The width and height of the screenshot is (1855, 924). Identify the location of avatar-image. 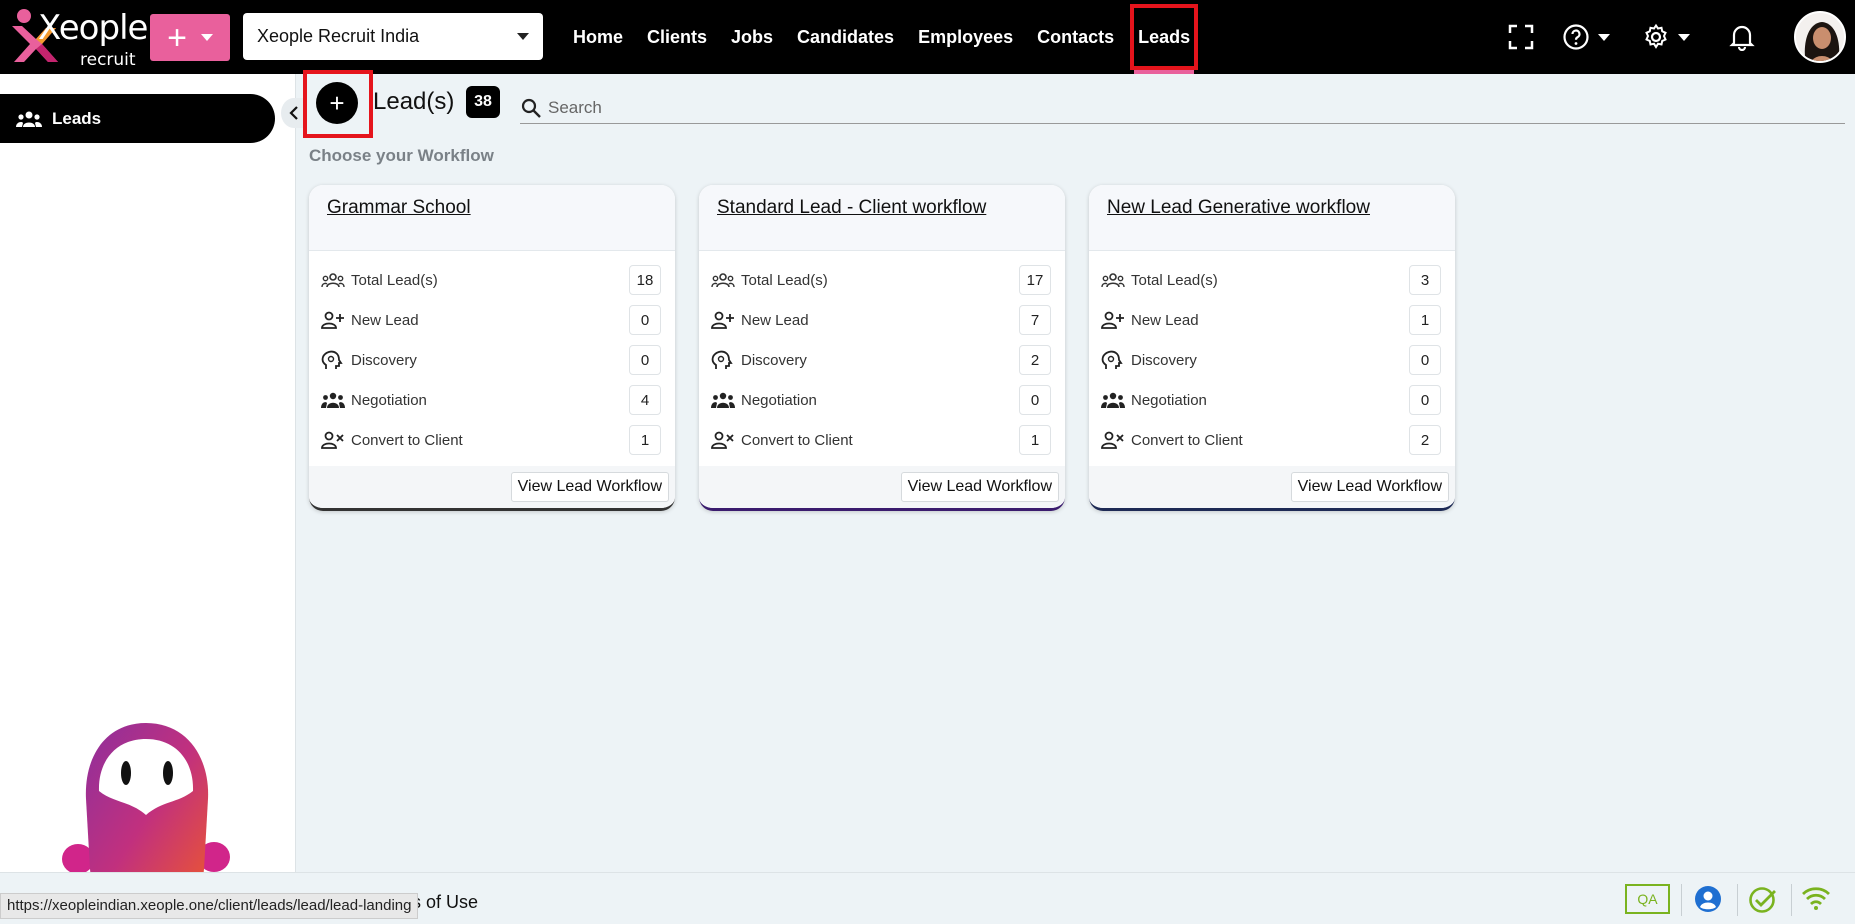
(1820, 37).